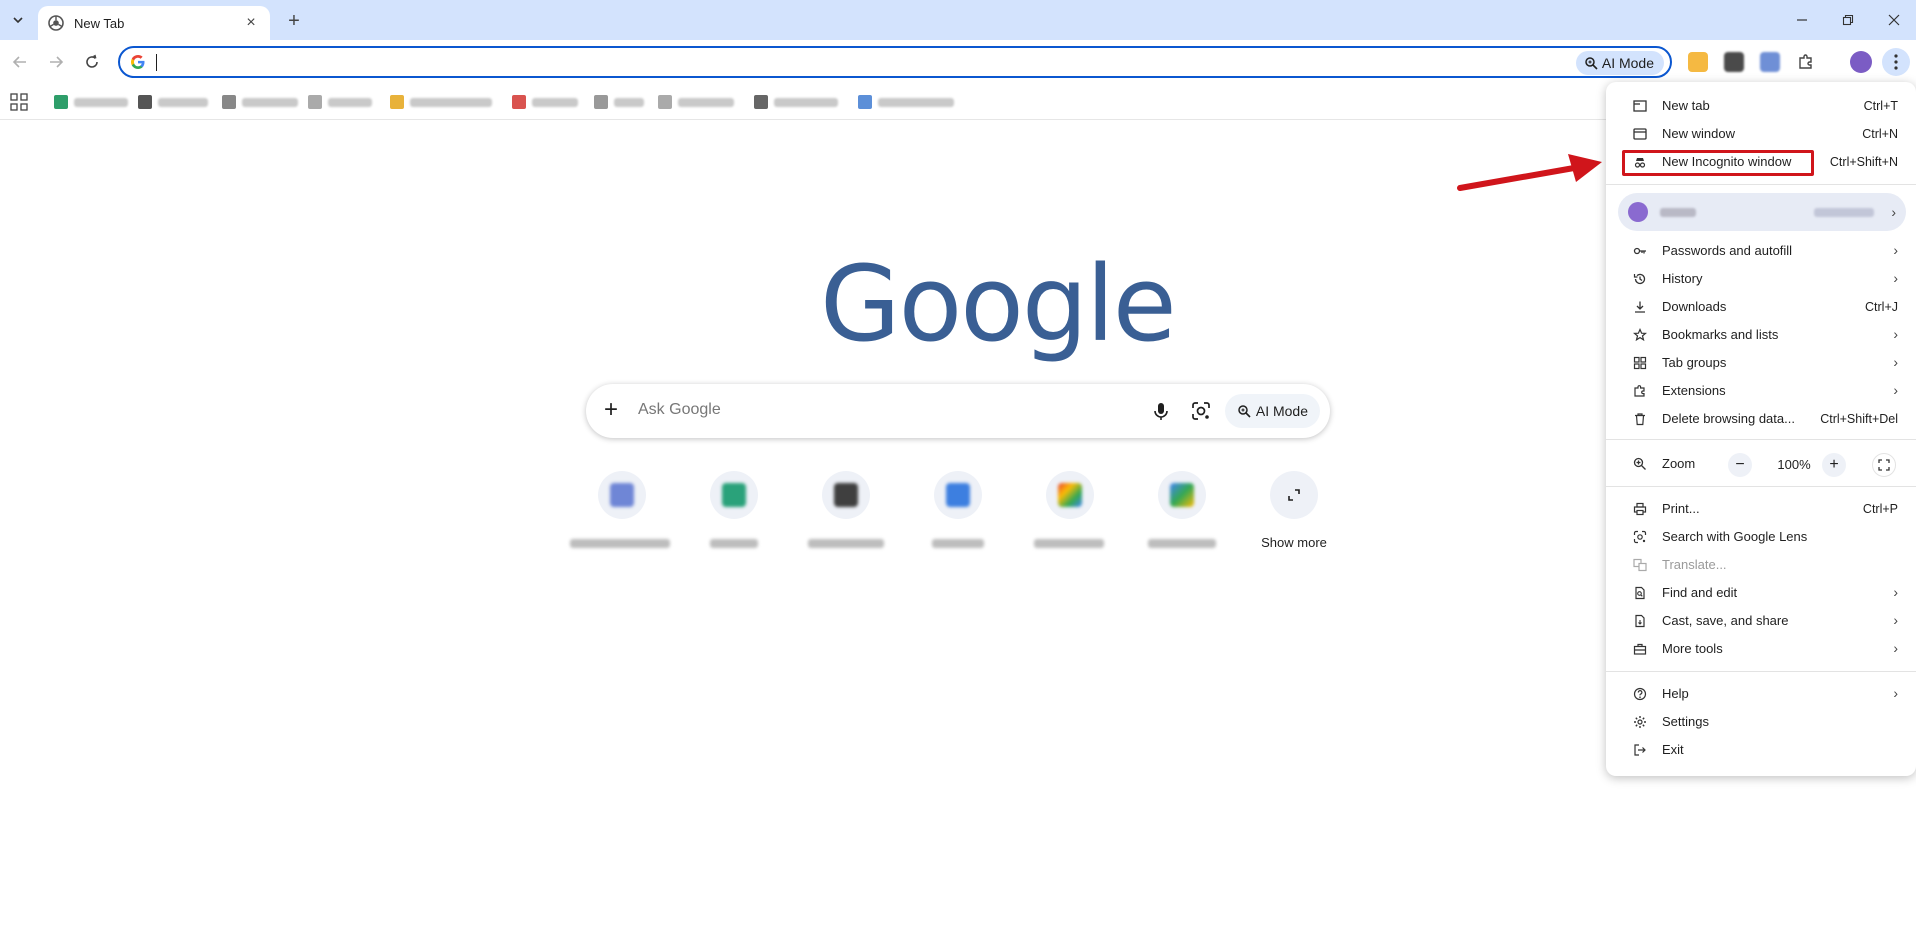  I want to click on menu-item-tab-groups: Tab groups ›, so click(1761, 363).